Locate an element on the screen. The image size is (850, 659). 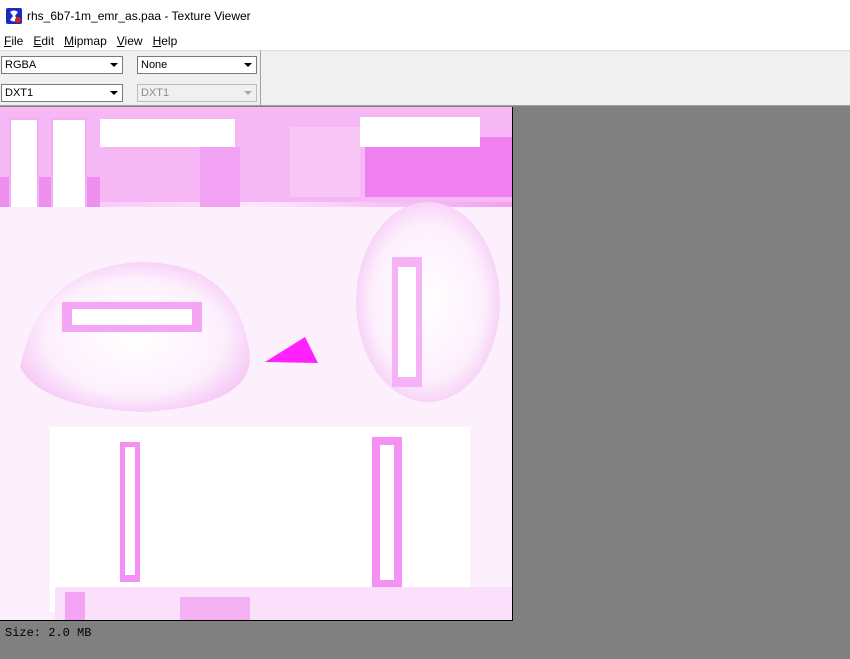
target-format-select-value: DXT1 is located at coordinates (155, 93).